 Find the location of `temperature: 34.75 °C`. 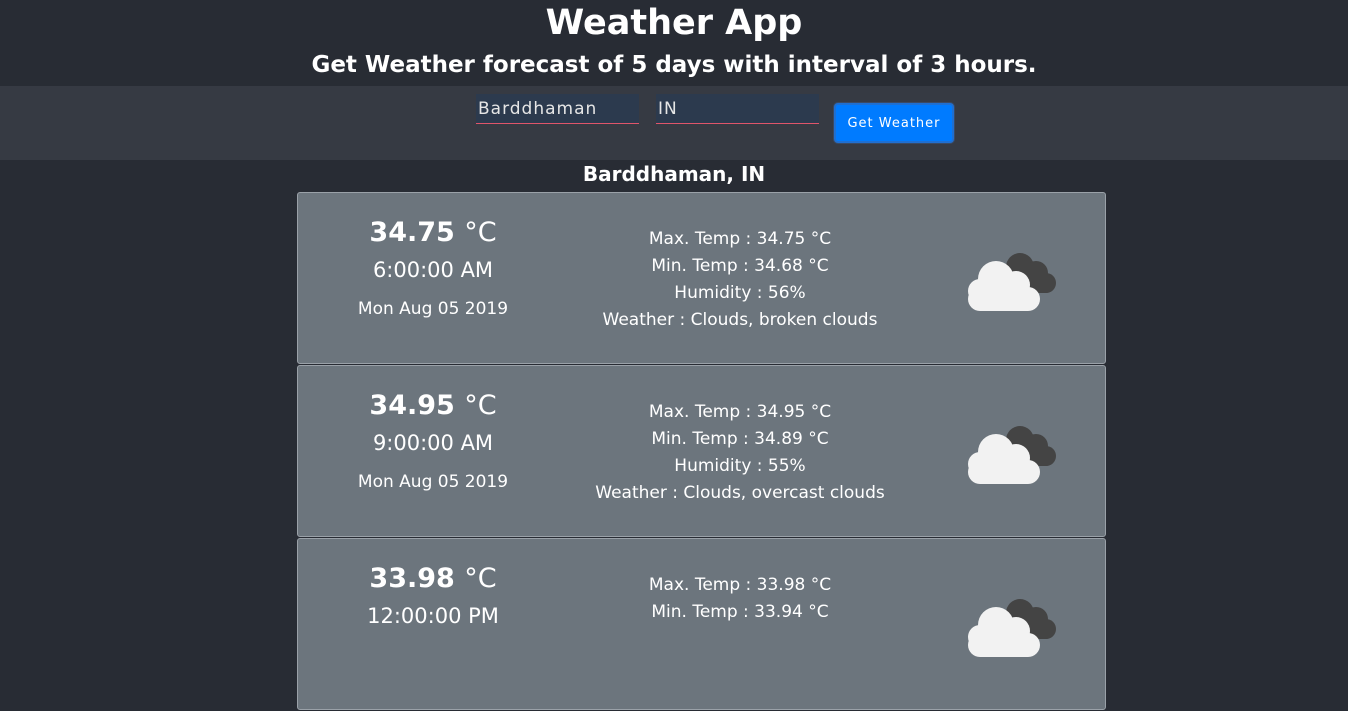

temperature: 34.75 °C is located at coordinates (433, 233).